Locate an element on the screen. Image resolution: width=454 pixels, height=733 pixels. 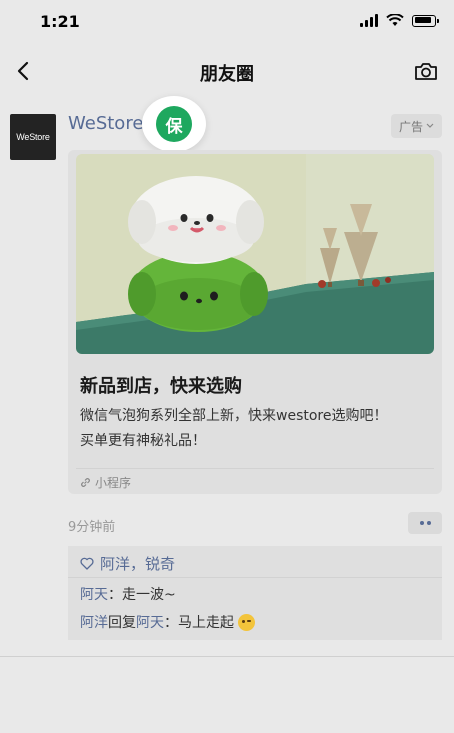
post-timestamp: 9分钟前 is located at coordinates (92, 527).